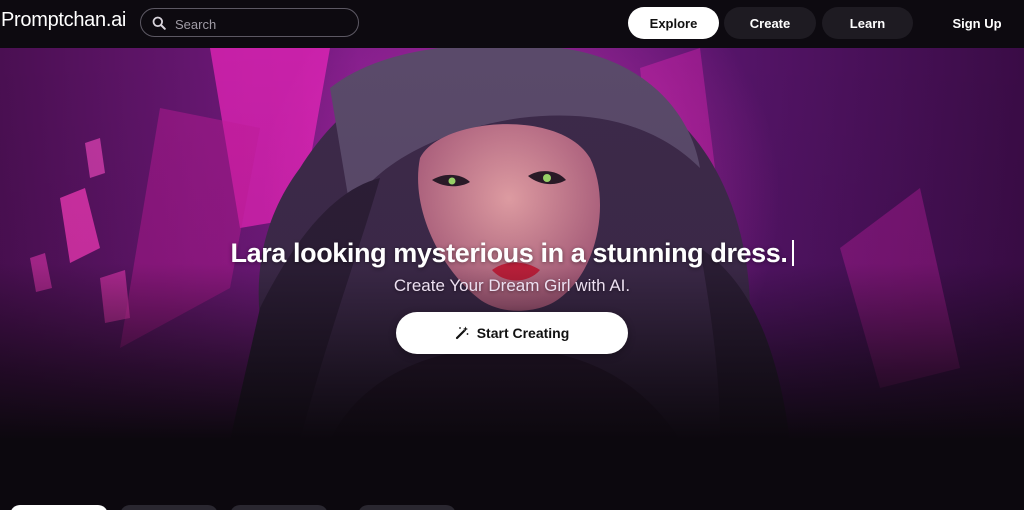 The height and width of the screenshot is (510, 1024). Describe the element at coordinates (792, 253) in the screenshot. I see `typing-caret` at that location.